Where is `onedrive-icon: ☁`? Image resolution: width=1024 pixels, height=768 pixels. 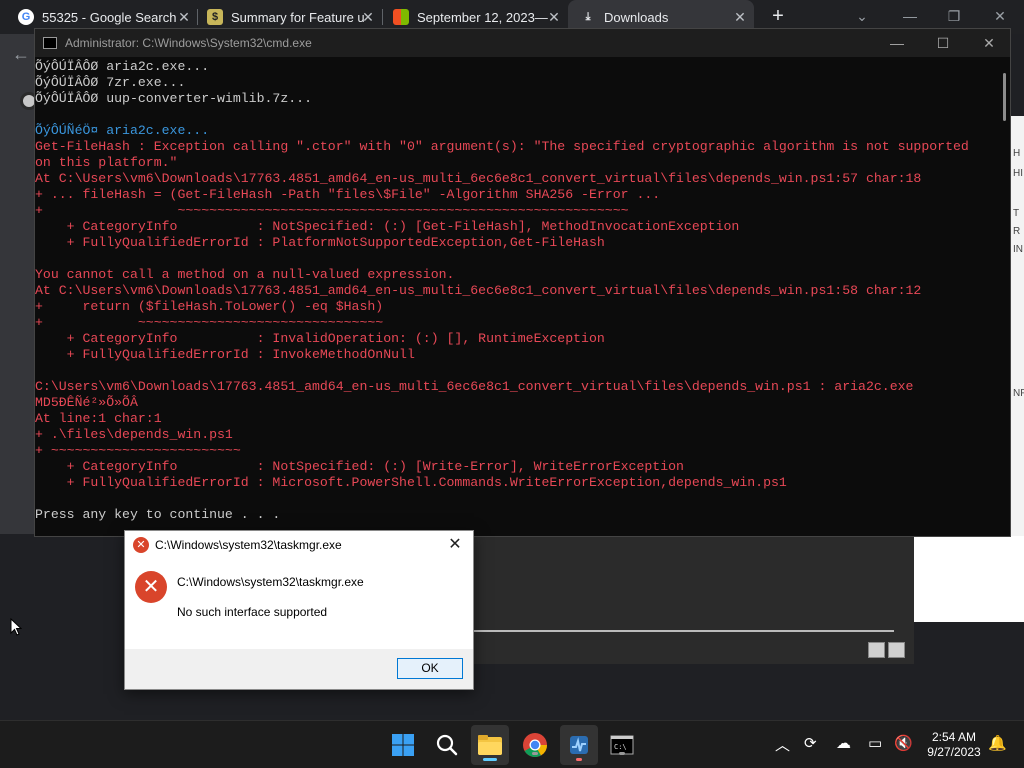
onedrive-icon: ☁ is located at coordinates (843, 743).